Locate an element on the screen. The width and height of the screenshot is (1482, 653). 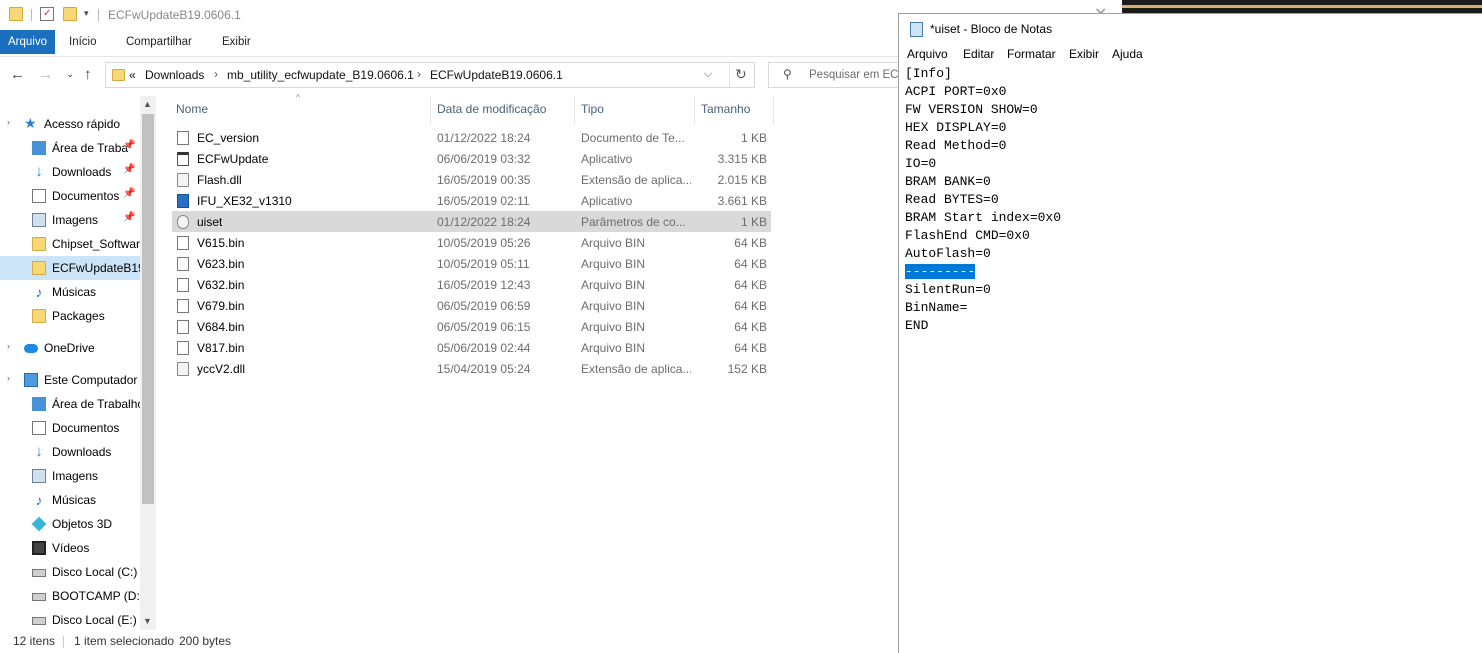
back-arrow-icon: ← is located at coordinates (17, 74).